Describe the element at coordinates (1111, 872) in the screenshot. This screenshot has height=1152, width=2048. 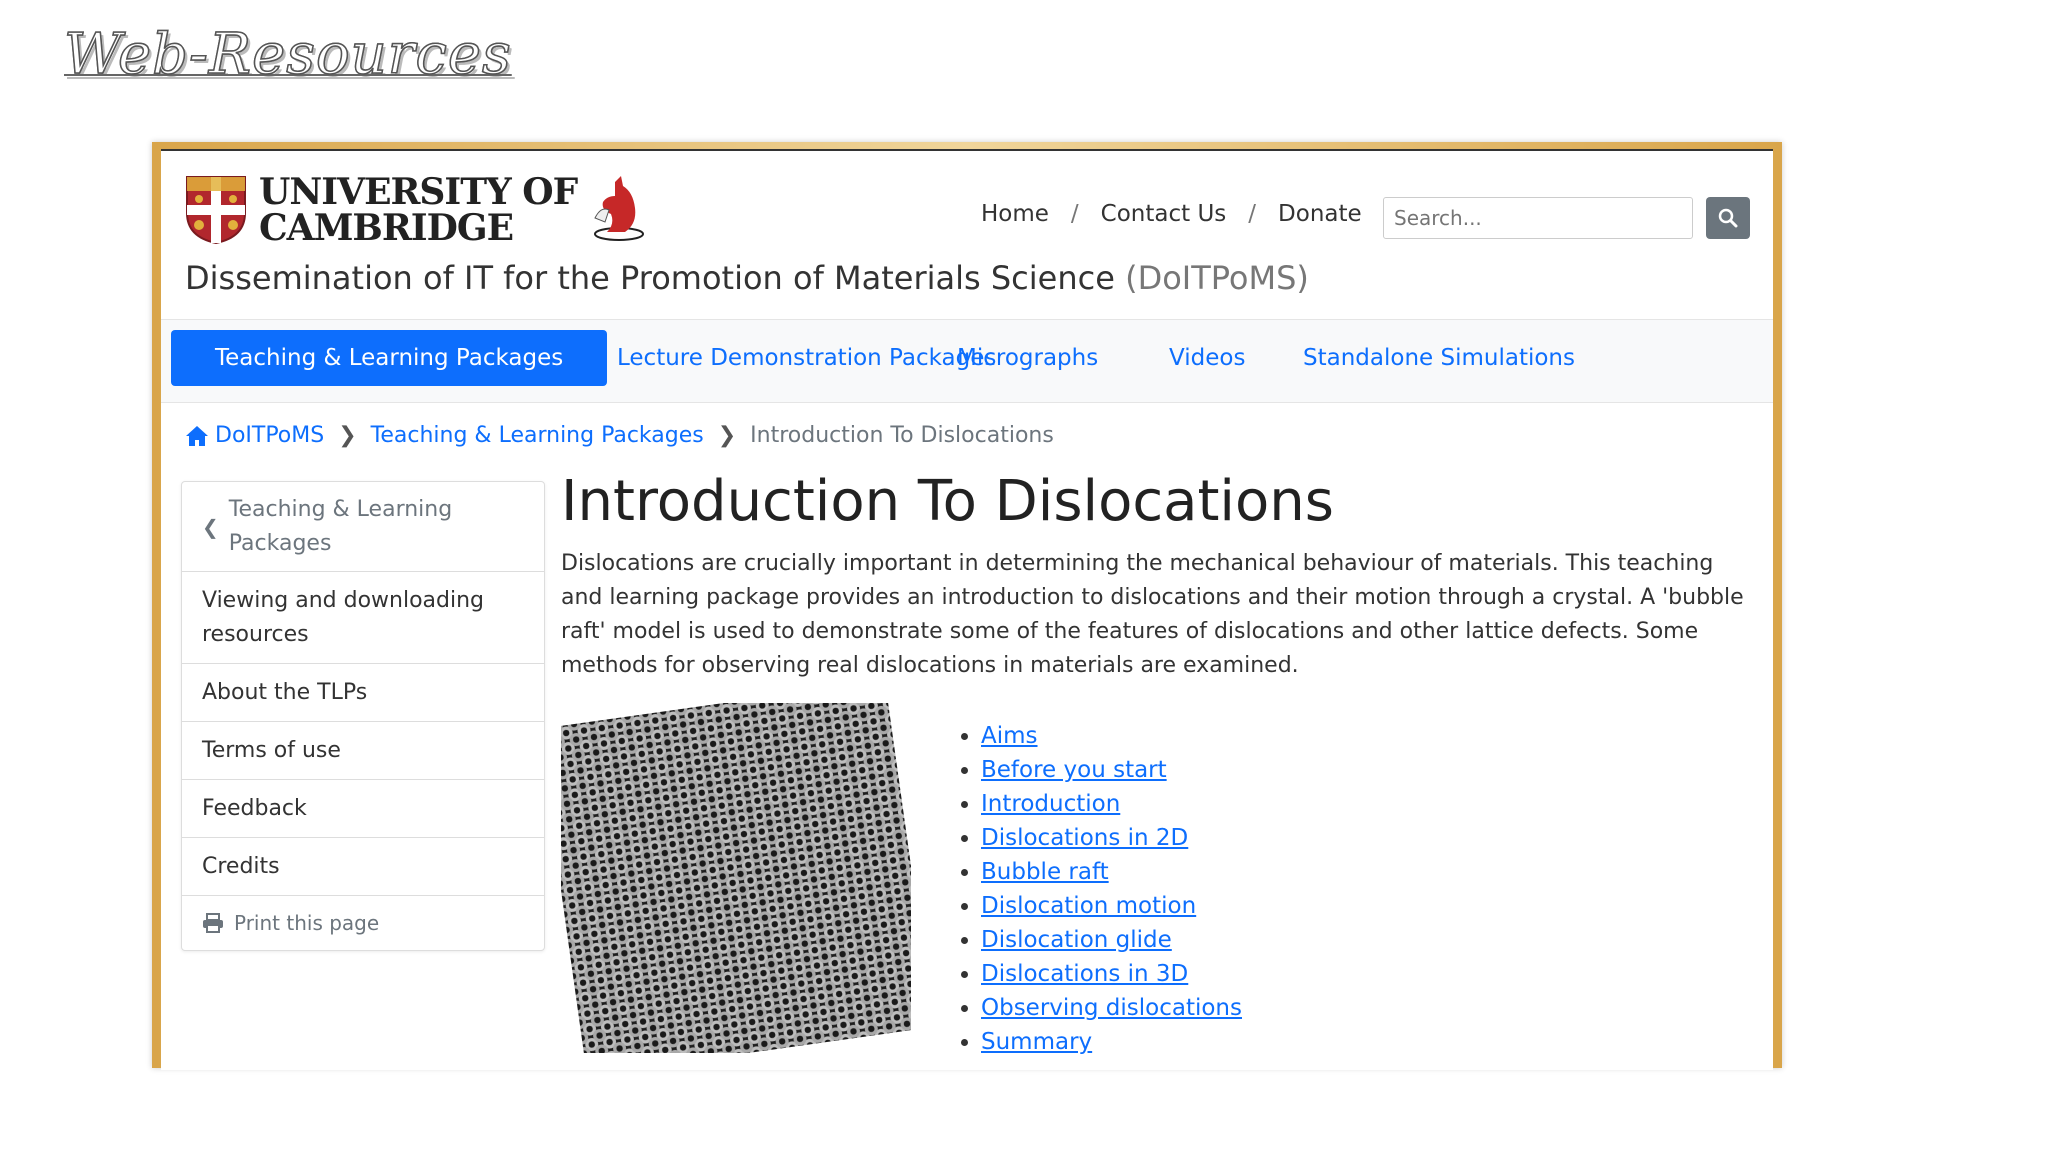
I see `list-item: Bubble raft` at that location.